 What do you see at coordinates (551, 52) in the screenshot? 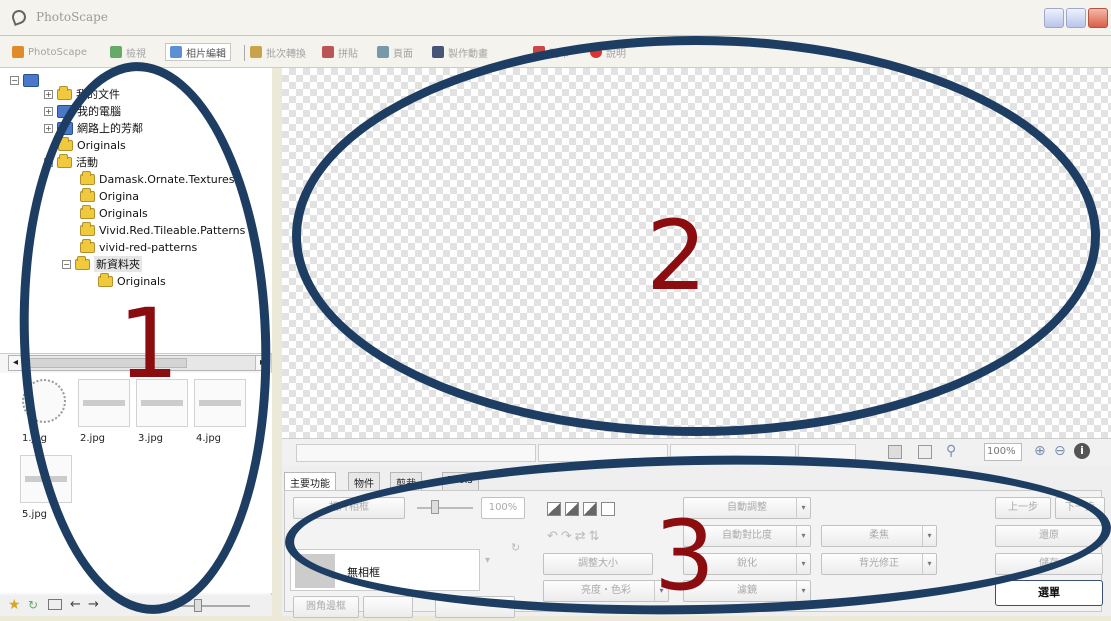
I see `tab-print: 列印` at bounding box center [551, 52].